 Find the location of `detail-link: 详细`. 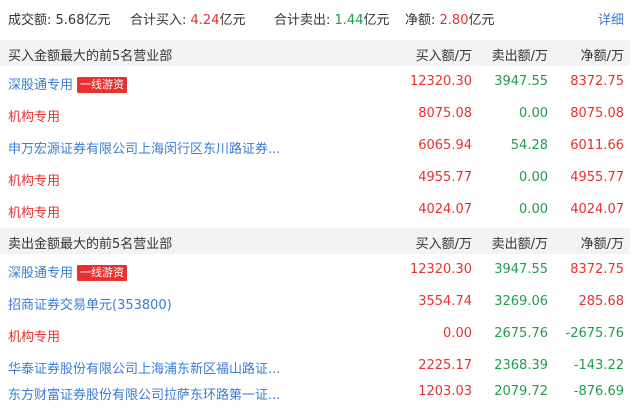

detail-link: 详细 is located at coordinates (611, 18).